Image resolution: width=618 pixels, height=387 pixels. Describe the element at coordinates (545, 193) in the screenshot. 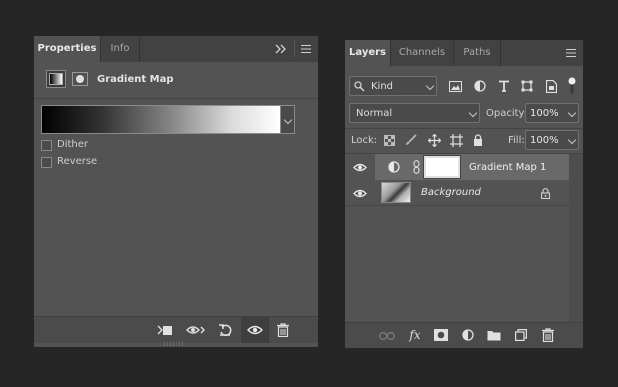

I see `lock-icon` at that location.